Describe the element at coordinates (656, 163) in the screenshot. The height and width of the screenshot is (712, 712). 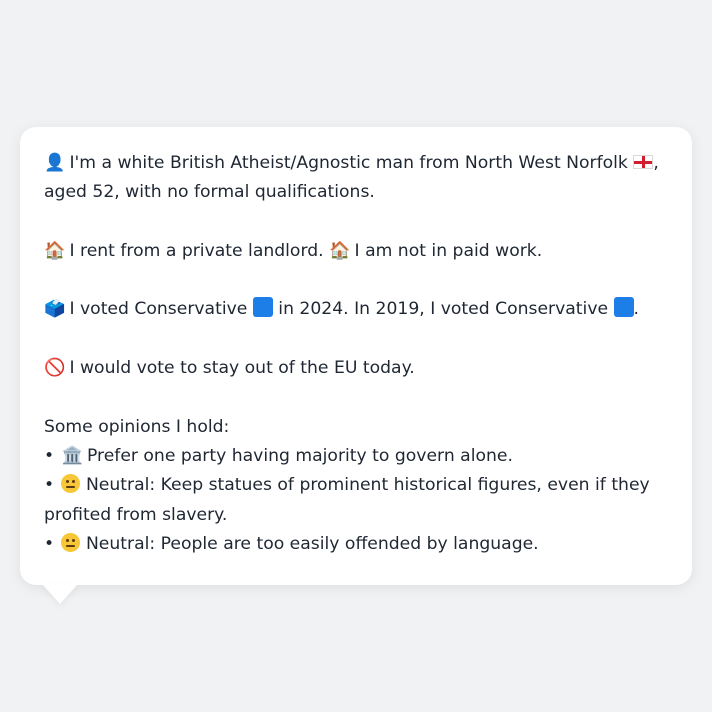
I see `identity-suffix: ,` at that location.